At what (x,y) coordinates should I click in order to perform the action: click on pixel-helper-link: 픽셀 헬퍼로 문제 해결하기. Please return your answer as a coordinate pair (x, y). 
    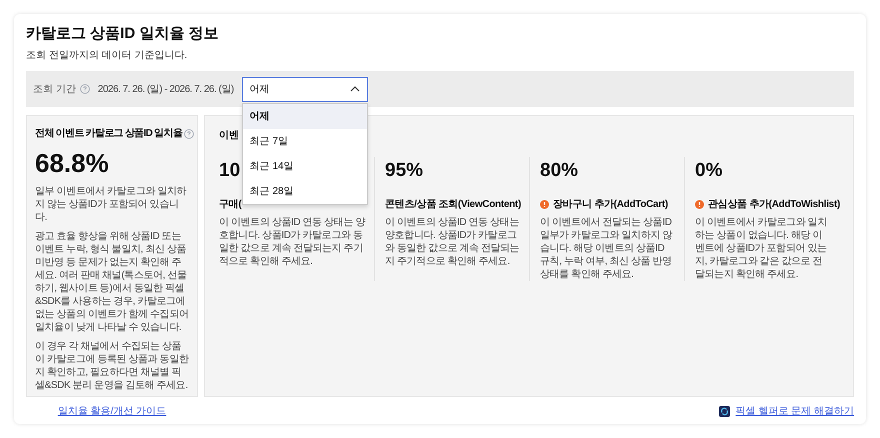
    Looking at the image, I should click on (795, 411).